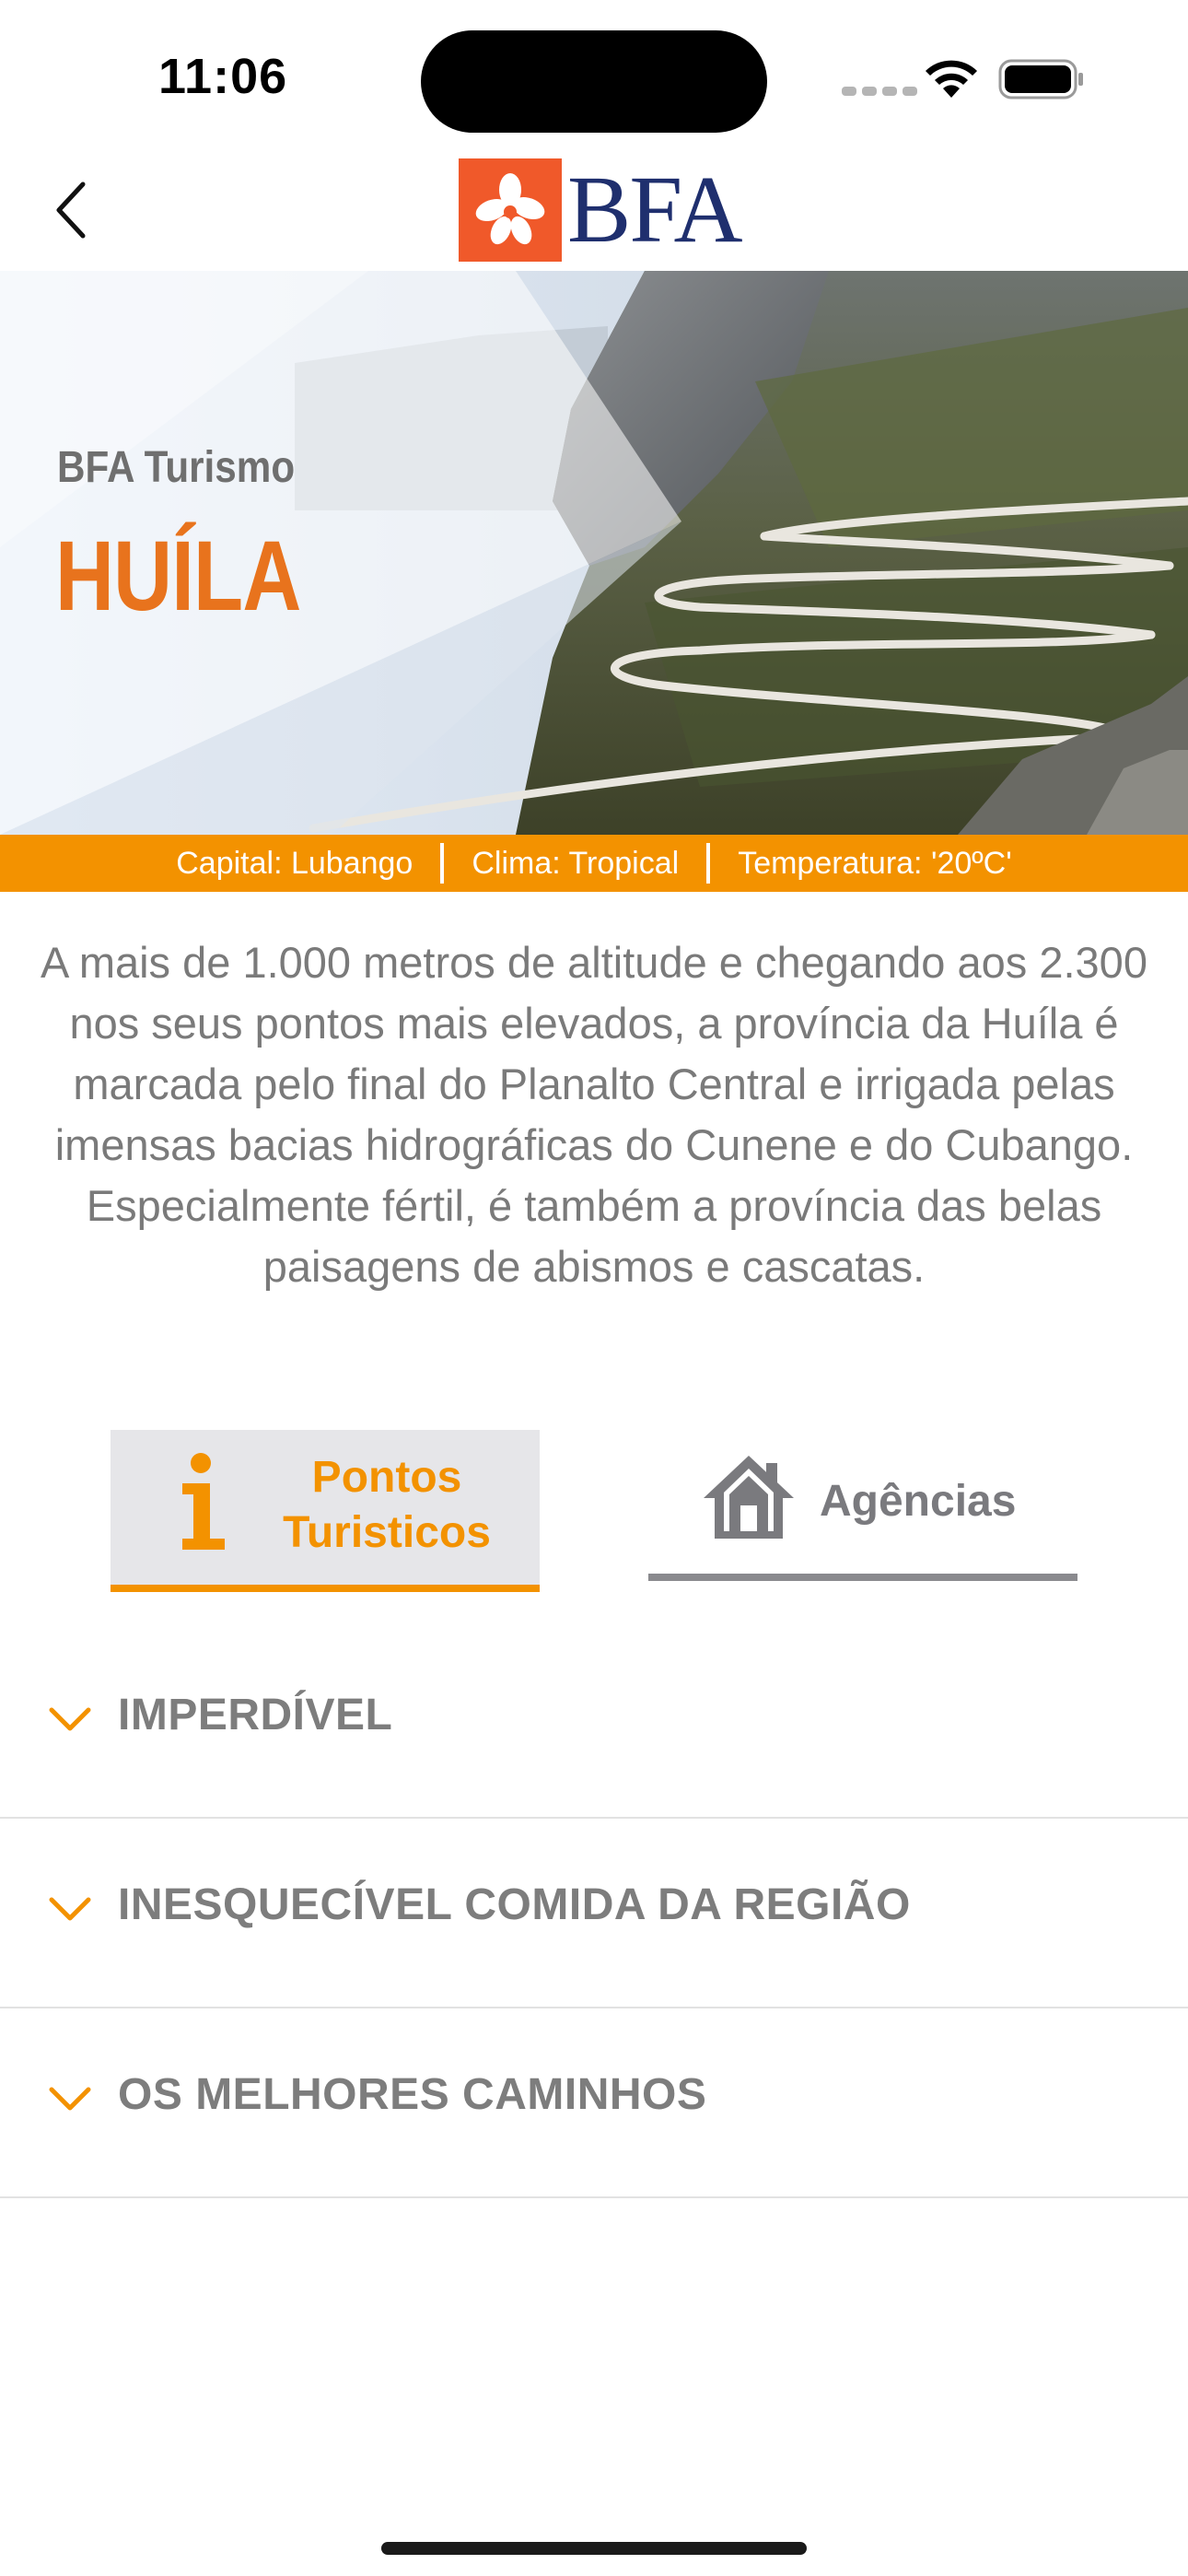 Image resolution: width=1188 pixels, height=2576 pixels. I want to click on section-melhores-caminhos: OS MELHORES CAMINHOS, so click(594, 2103).